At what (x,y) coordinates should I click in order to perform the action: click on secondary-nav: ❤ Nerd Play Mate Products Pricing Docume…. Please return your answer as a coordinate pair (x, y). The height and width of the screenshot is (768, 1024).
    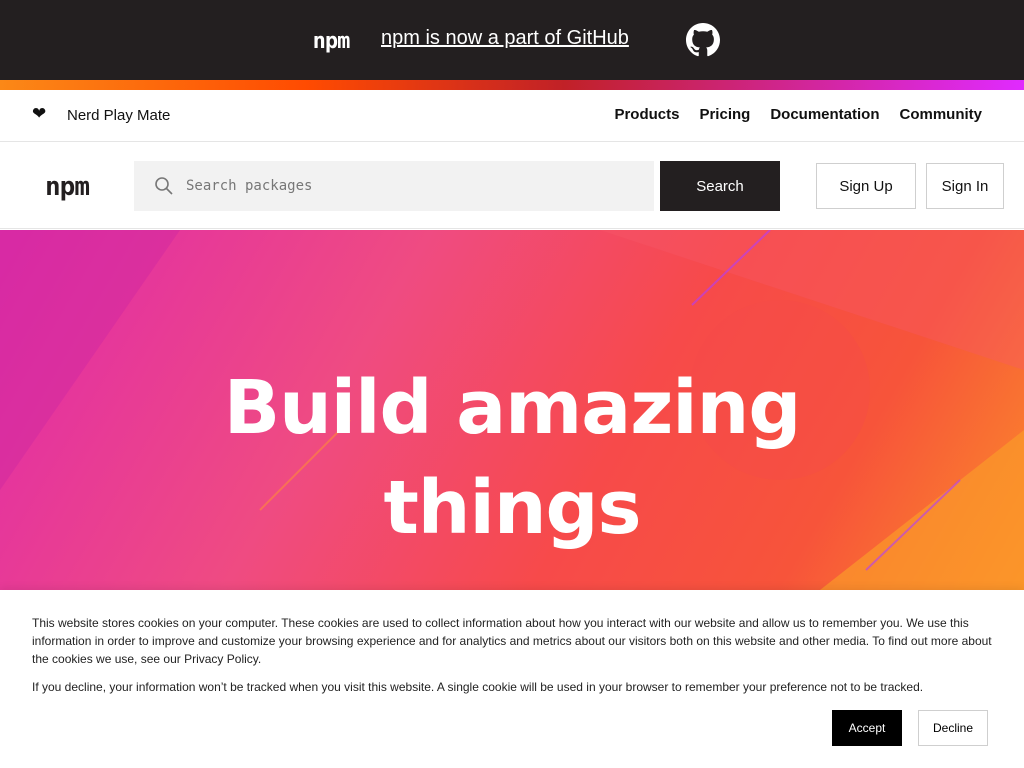
    Looking at the image, I should click on (512, 116).